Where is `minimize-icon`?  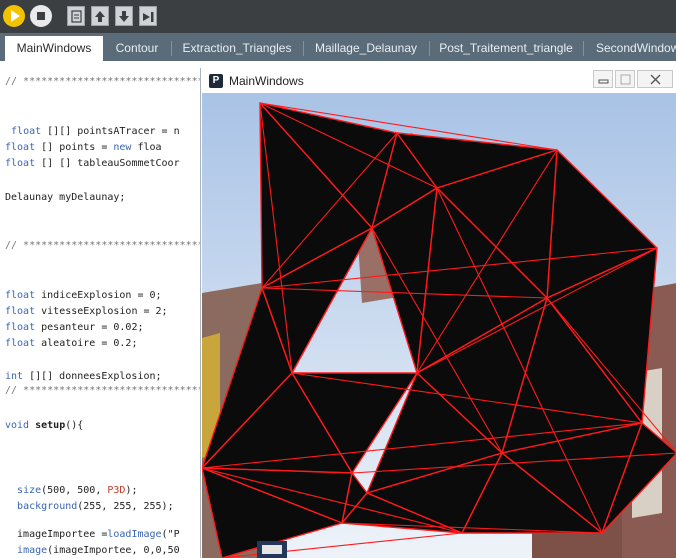
minimize-icon is located at coordinates (603, 81).